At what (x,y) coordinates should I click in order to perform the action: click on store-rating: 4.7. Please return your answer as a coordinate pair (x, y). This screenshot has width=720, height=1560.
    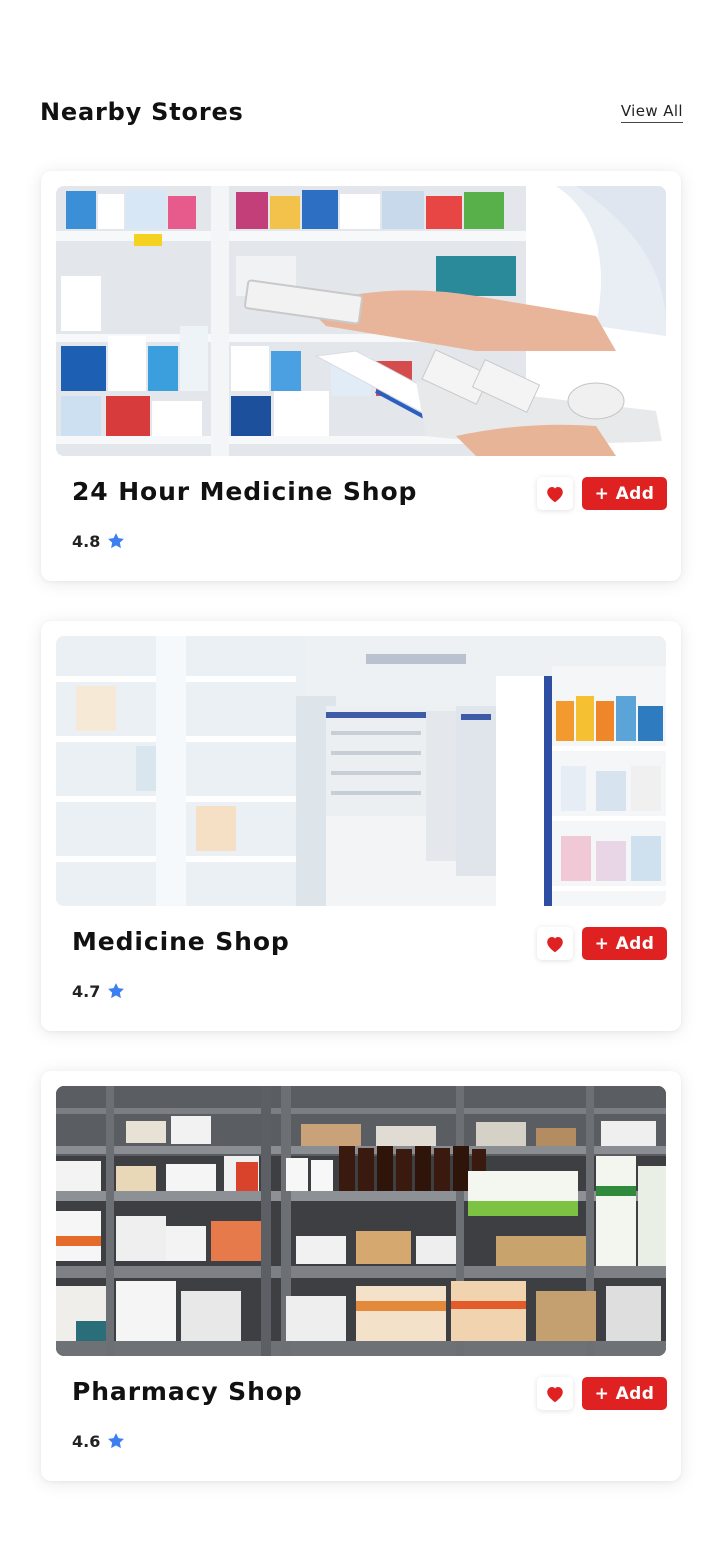
    Looking at the image, I should click on (99, 991).